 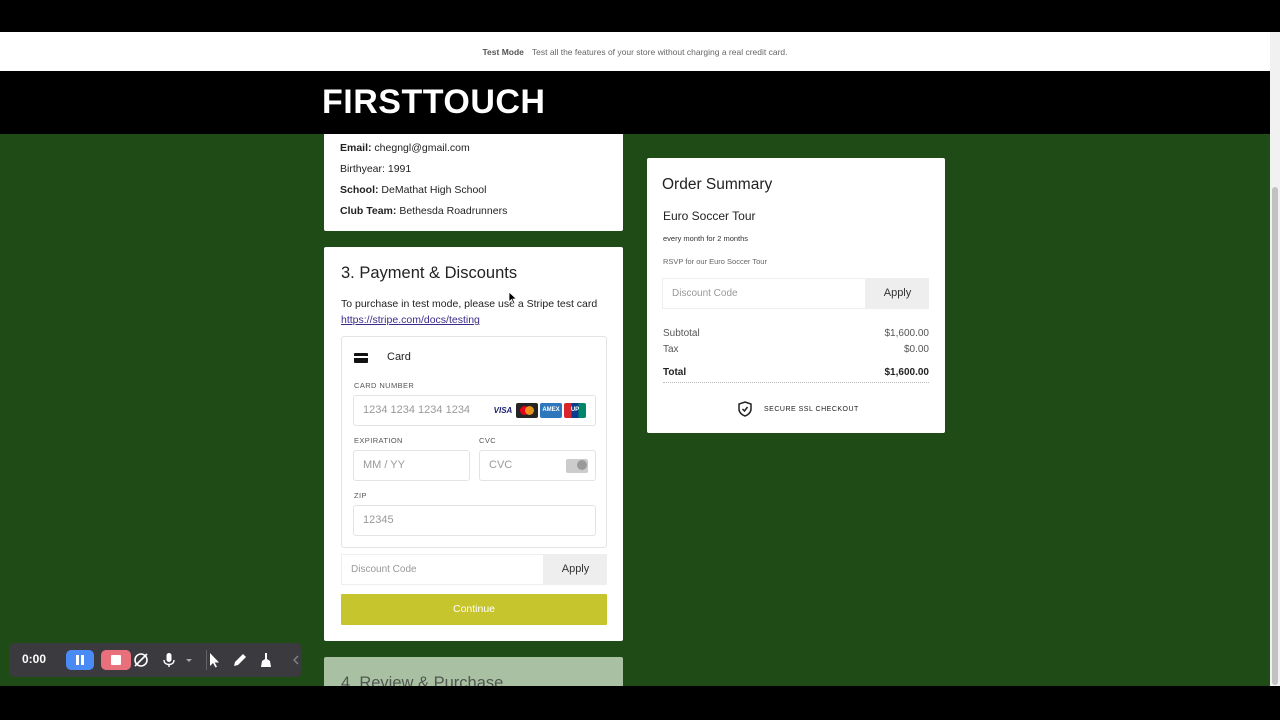 I want to click on total-row: Total $1,600.00, so click(x=796, y=372).